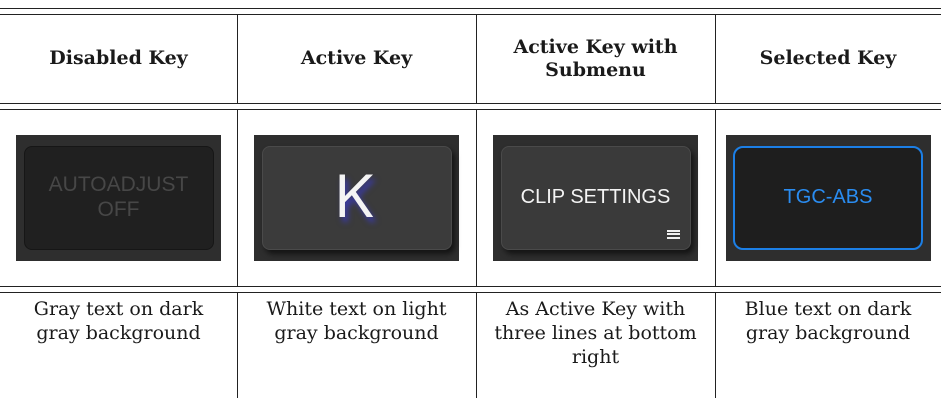 Image resolution: width=941 pixels, height=398 pixels. Describe the element at coordinates (828, 321) in the screenshot. I see `selected-key-description: Blue text on dark gray background` at that location.